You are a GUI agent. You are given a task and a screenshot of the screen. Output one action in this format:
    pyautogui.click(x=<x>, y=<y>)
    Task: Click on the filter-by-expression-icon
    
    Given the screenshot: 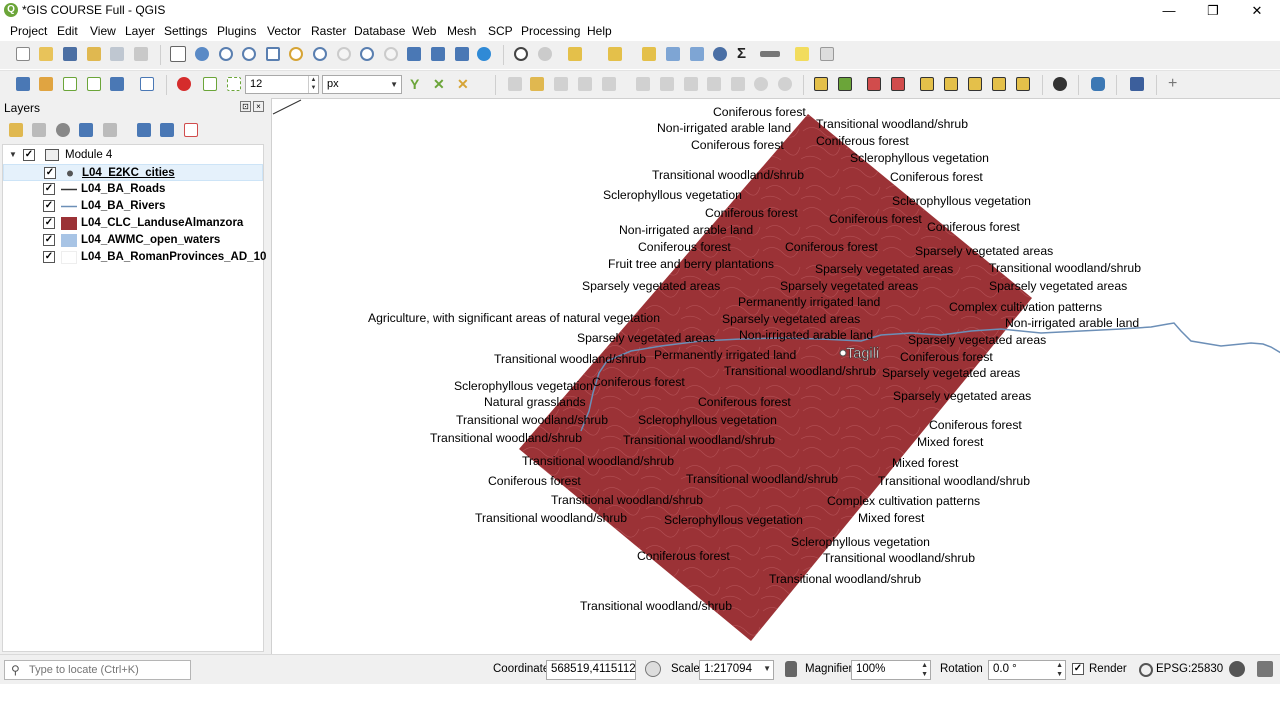 What is the action you would take?
    pyautogui.click(x=110, y=130)
    